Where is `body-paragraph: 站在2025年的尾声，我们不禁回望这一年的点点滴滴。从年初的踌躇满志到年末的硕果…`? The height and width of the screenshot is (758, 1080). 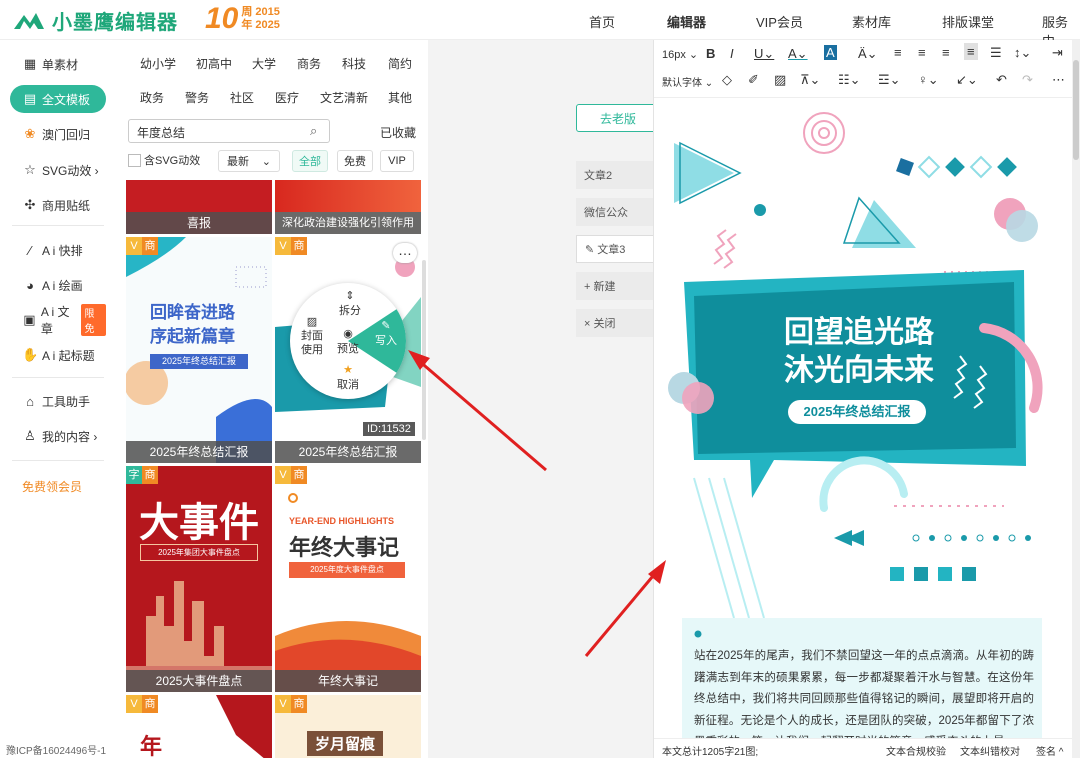
body-paragraph: 站在2025年的尾声，我们不禁回望这一年的点点滴滴。从年初的踌躇满志到年末的硕果… is located at coordinates (864, 692).